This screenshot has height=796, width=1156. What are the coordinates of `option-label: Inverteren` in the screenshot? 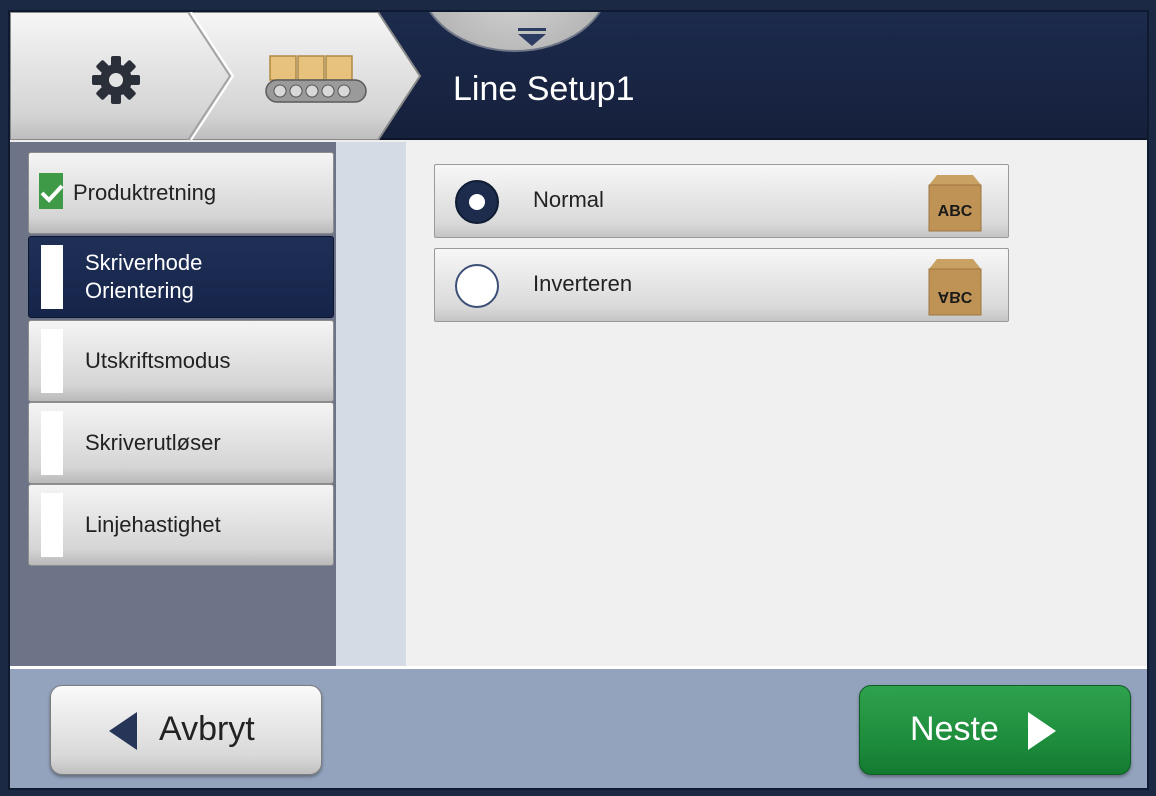 It's located at (583, 283).